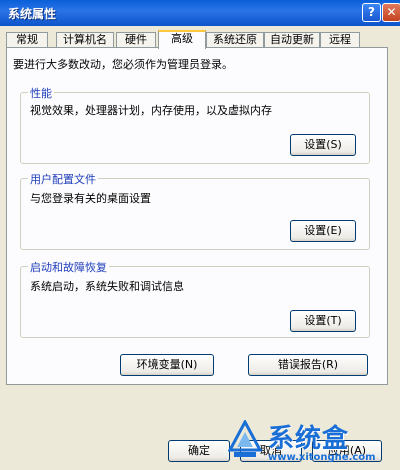 Image resolution: width=400 pixels, height=470 pixels. What do you see at coordinates (235, 40) in the screenshot?
I see `tab-system-restore: 系统还原` at bounding box center [235, 40].